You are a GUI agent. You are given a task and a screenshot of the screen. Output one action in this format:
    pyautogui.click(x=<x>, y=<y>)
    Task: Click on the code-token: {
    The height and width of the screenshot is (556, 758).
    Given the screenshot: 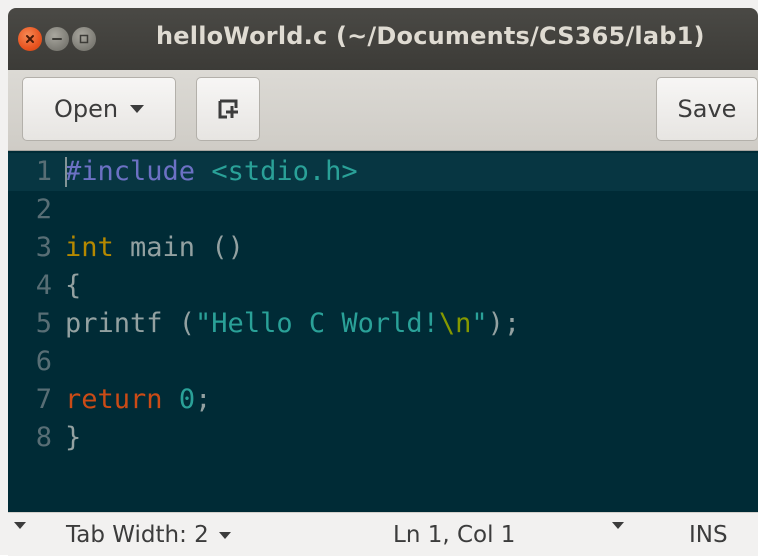 What is the action you would take?
    pyautogui.click(x=73, y=285)
    